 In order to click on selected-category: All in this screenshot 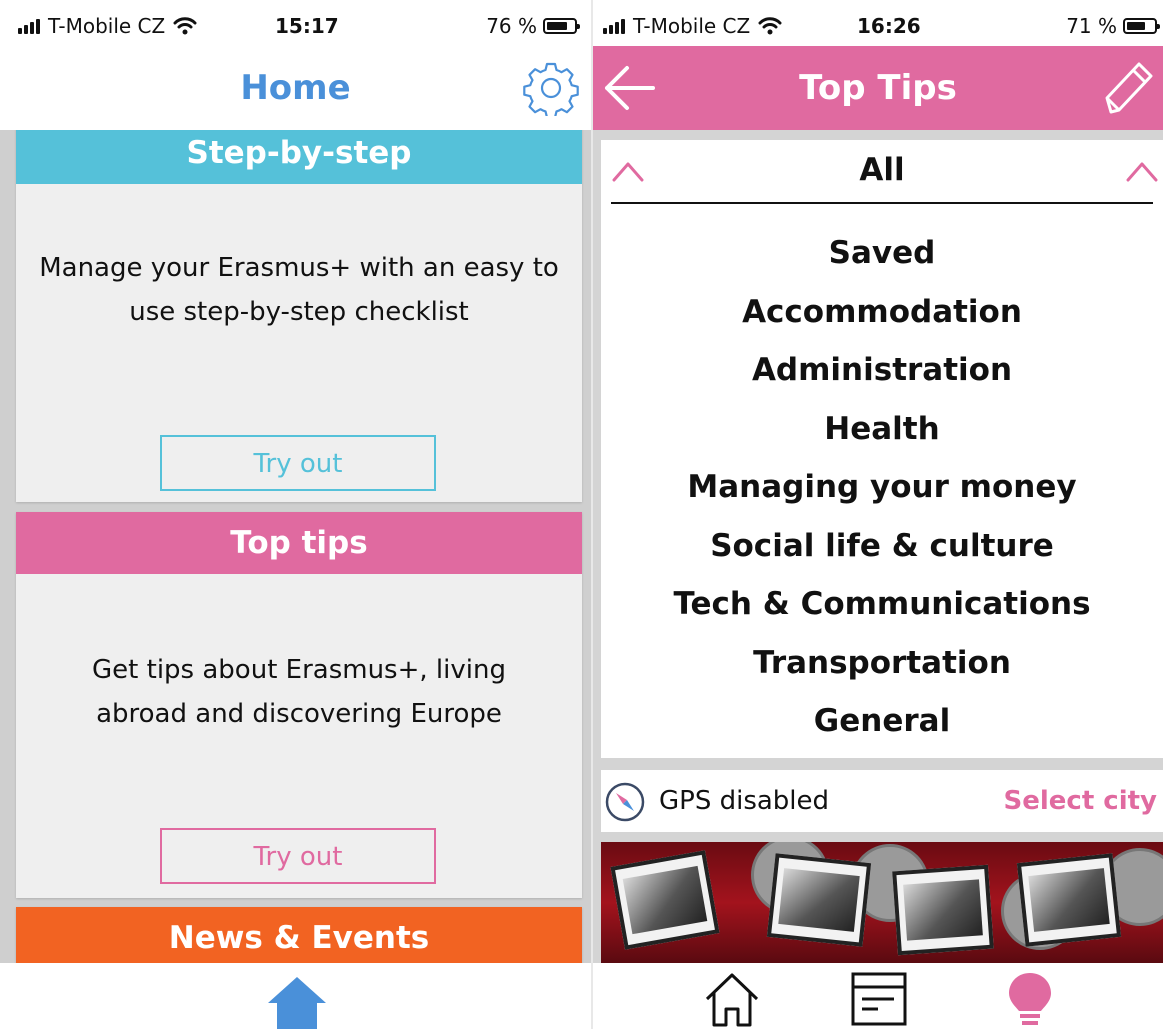, I will do `click(882, 170)`.